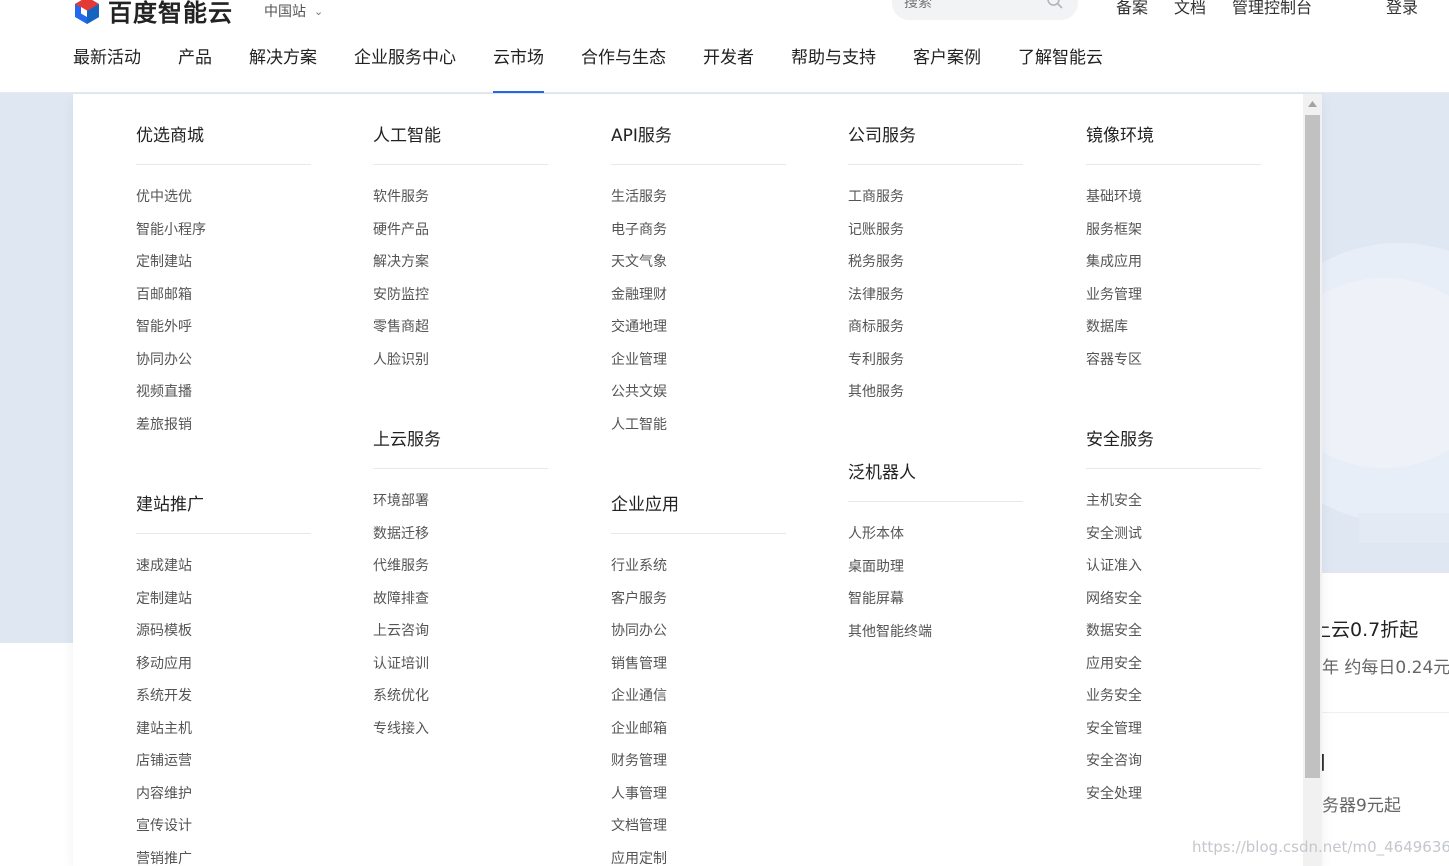  I want to click on menu-item: 环境部署, so click(460, 501).